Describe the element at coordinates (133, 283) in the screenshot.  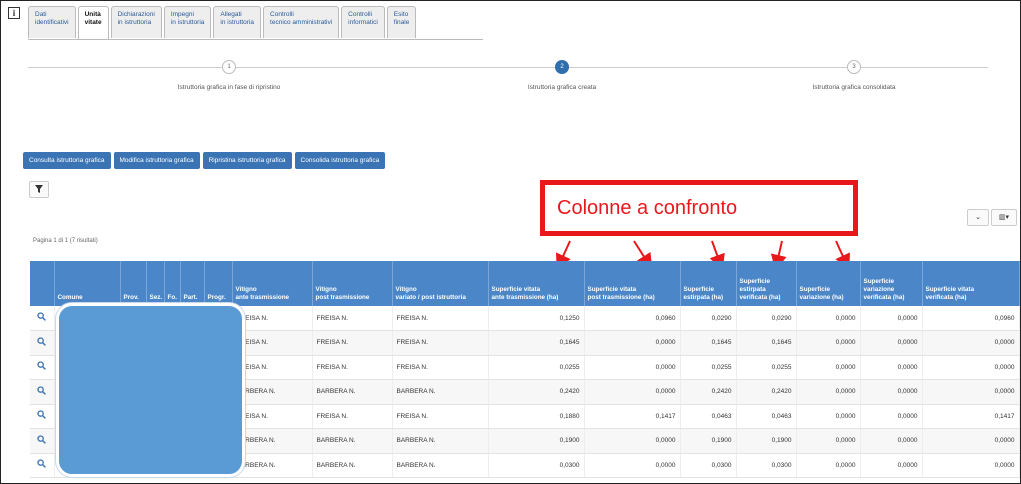
I see `column-header: Prov.` at that location.